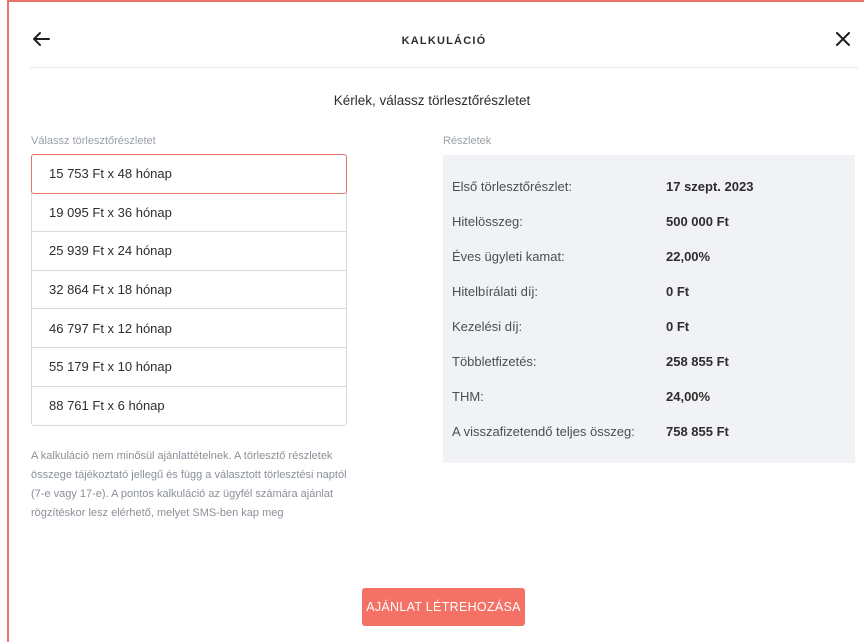 This screenshot has width=864, height=642. I want to click on detail-value: 24,00%, so click(688, 396).